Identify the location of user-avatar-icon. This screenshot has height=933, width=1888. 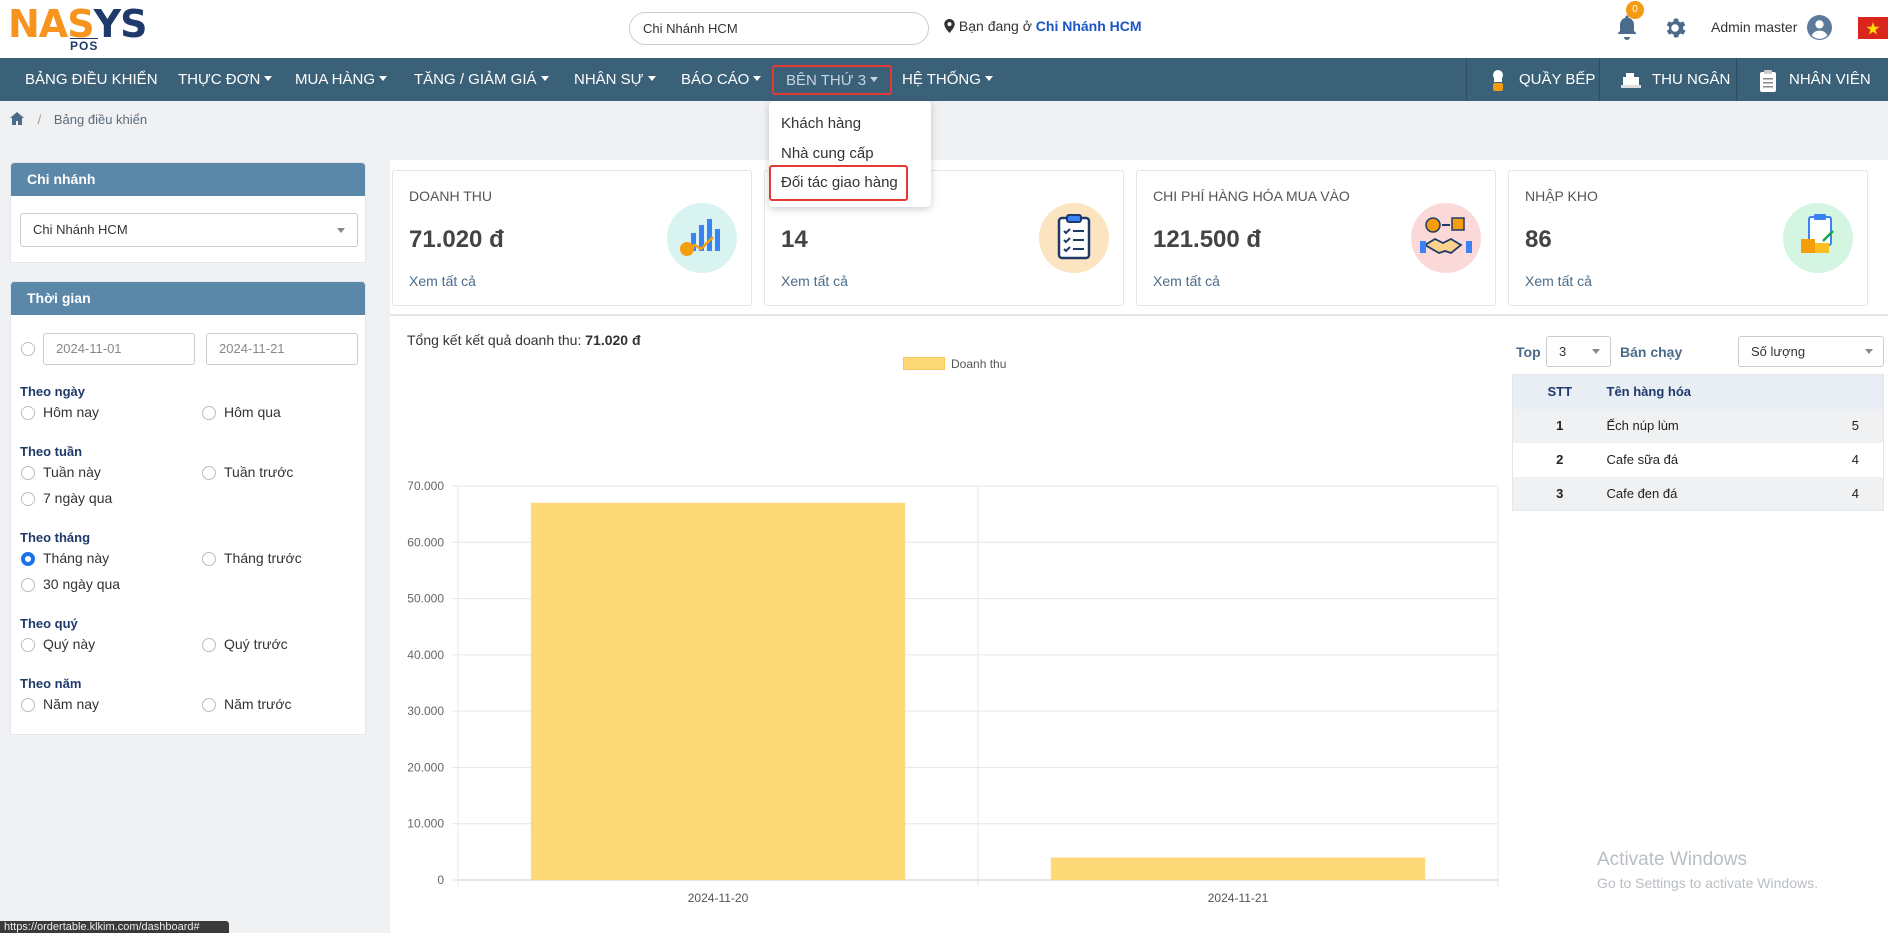
(1819, 27).